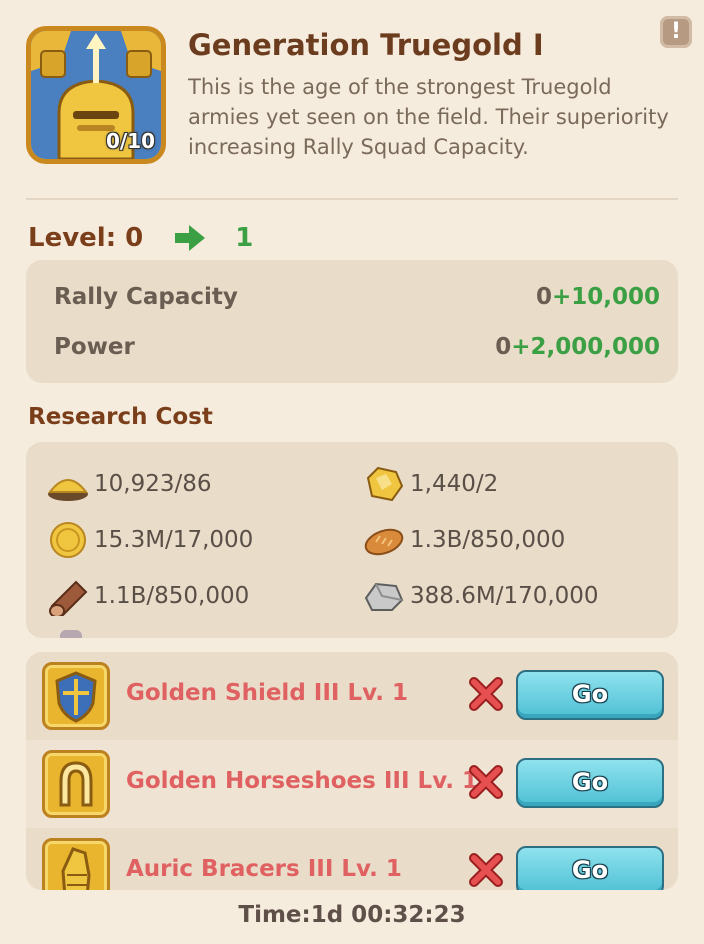 This screenshot has height=944, width=704. What do you see at coordinates (352, 199) in the screenshot?
I see `header-divider` at bounding box center [352, 199].